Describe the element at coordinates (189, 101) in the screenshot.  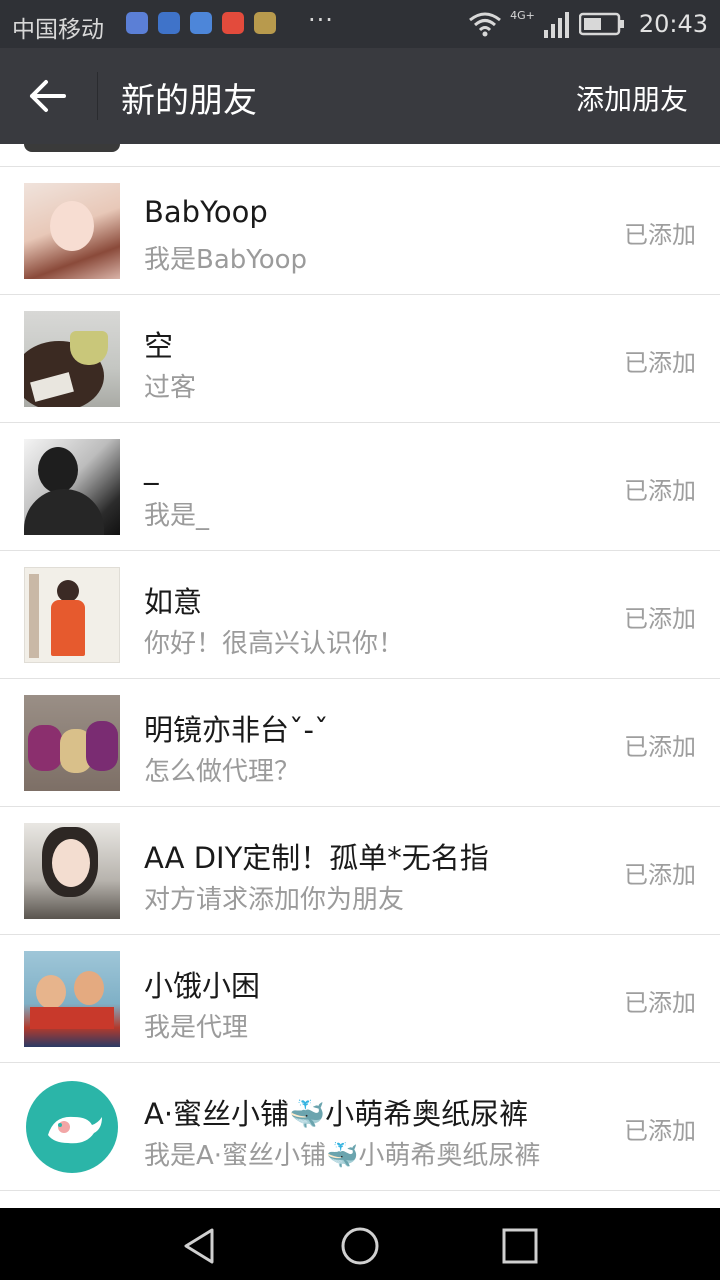
I see `page-title: 新的朋友` at that location.